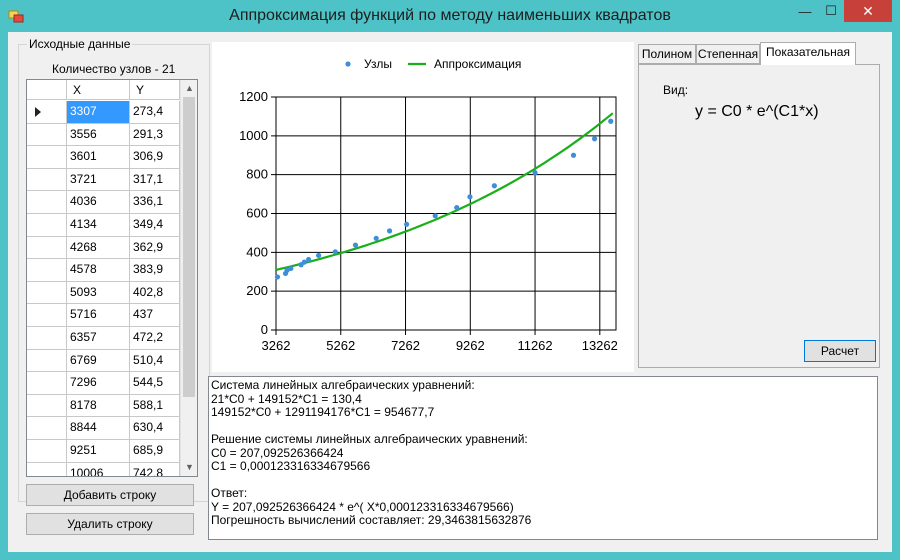 The image size is (900, 560). Describe the element at coordinates (98, 90) in the screenshot. I see `column-header-x: X` at that location.